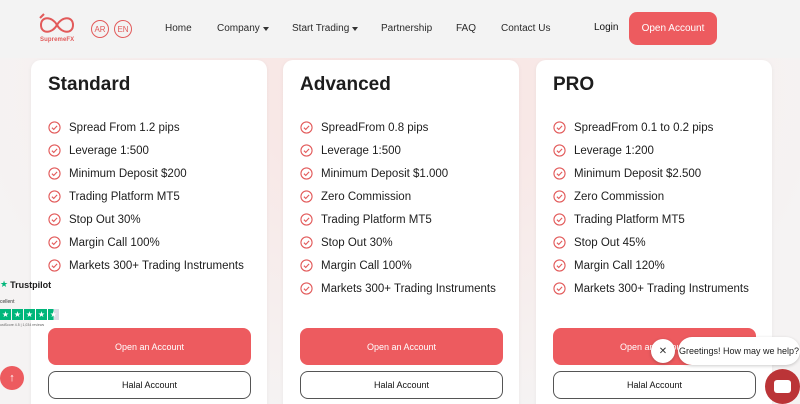 Image resolution: width=800 pixels, height=404 pixels. What do you see at coordinates (89, 84) in the screenshot?
I see `plan-title: Standard` at bounding box center [89, 84].